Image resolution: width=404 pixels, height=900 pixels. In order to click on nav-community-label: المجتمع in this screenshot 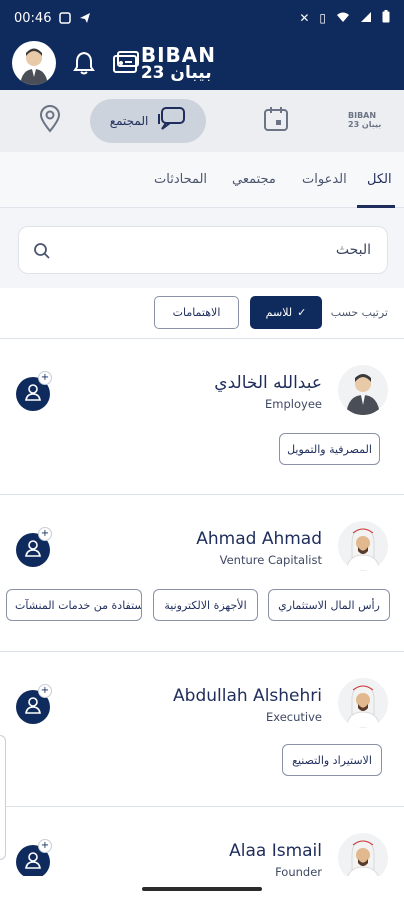, I will do `click(129, 121)`.